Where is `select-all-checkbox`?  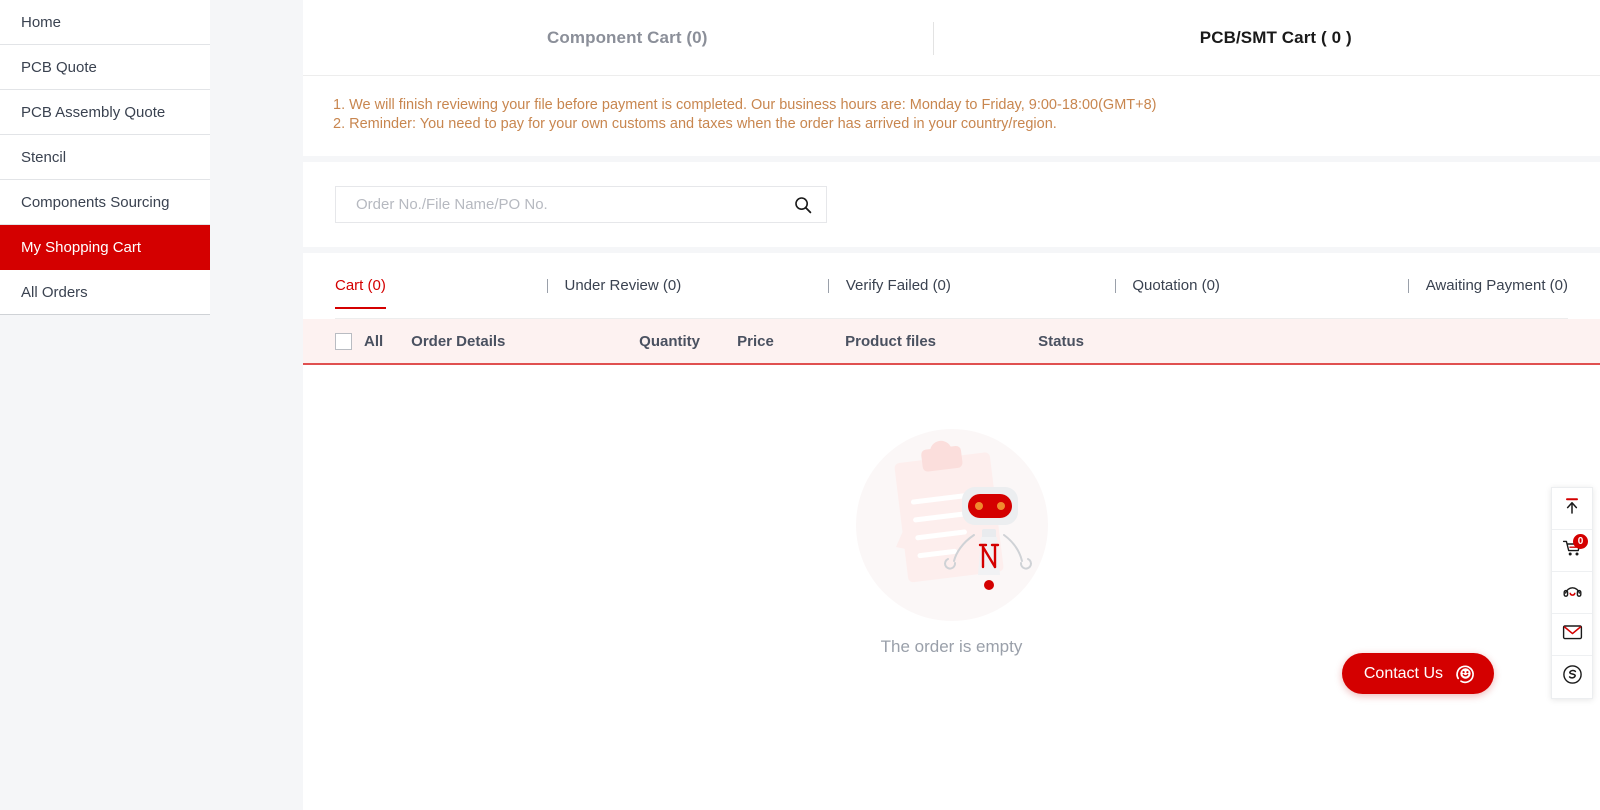 select-all-checkbox is located at coordinates (343, 341).